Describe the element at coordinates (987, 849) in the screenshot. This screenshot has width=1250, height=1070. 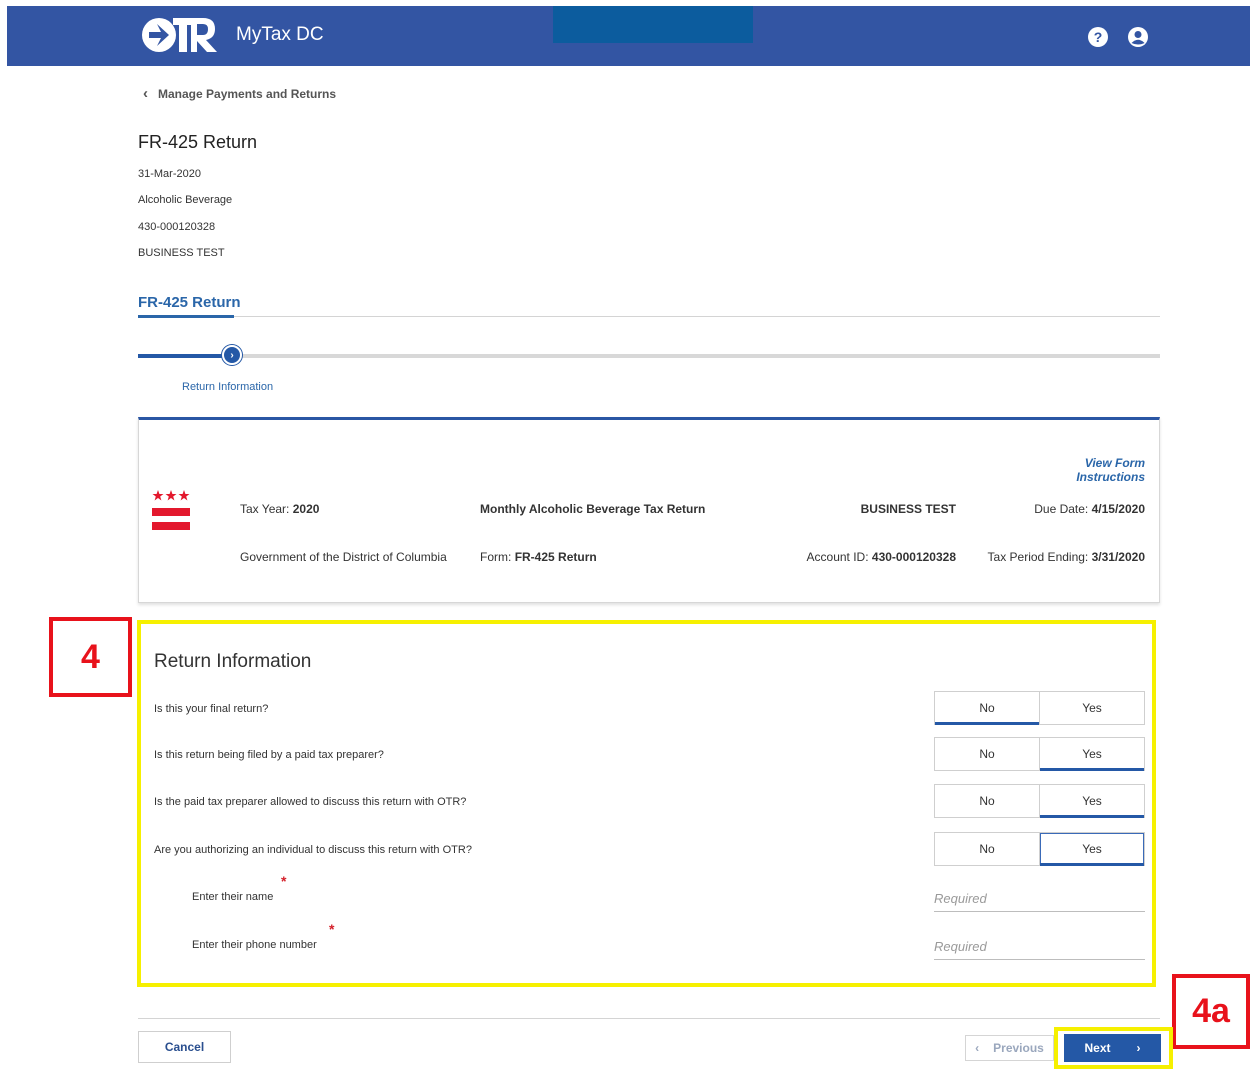
I see `authorize-individual-no: No` at that location.